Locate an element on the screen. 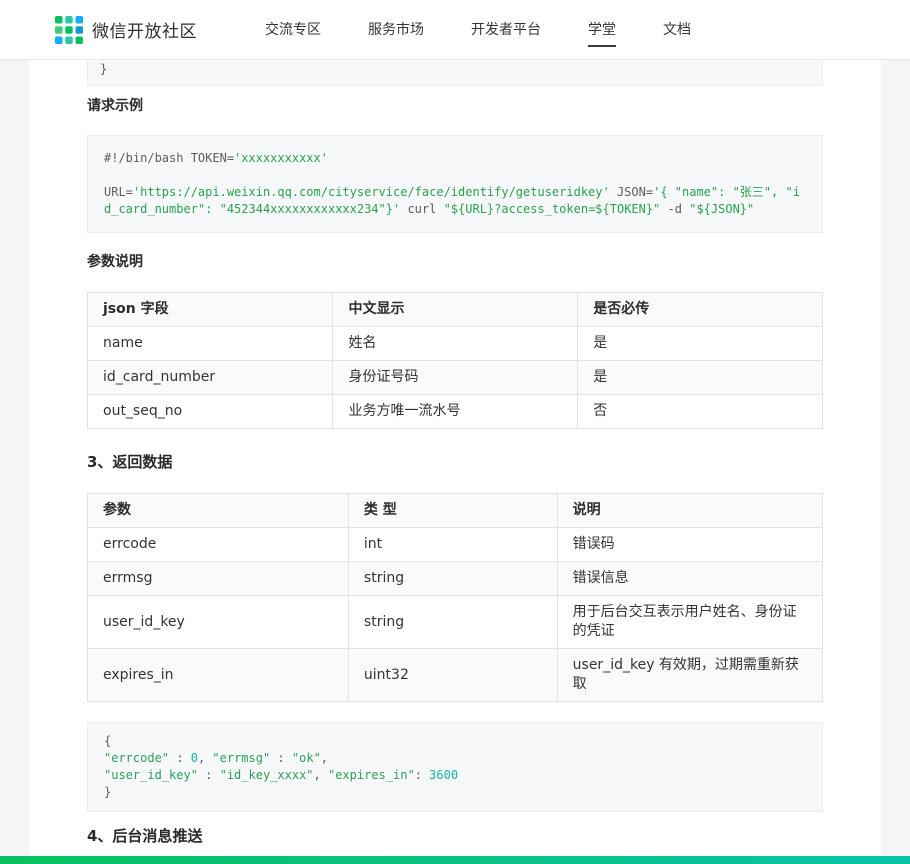  top-navigation-bar: 微信开放社区 交流专区 服务市场 开发者平台 学堂 文档 is located at coordinates (455, 30).